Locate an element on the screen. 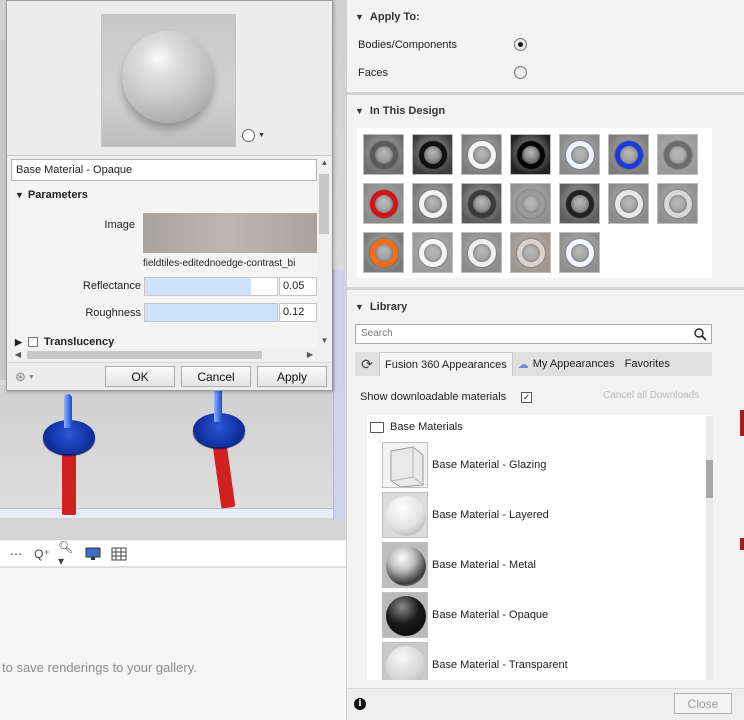 The width and height of the screenshot is (744, 720). library-item-opaque: Base Material - Opaque is located at coordinates (542, 615).